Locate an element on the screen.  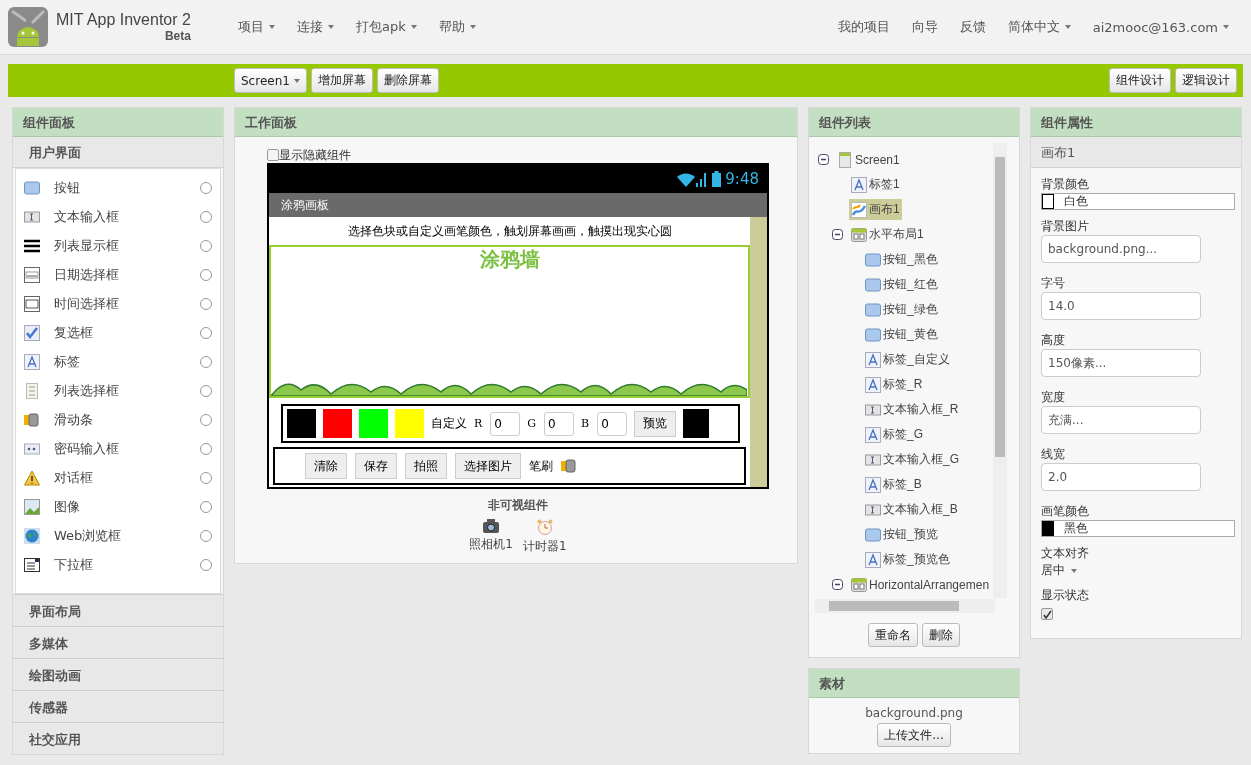
menu-item: 简体中文 is located at coordinates (1039, 27).